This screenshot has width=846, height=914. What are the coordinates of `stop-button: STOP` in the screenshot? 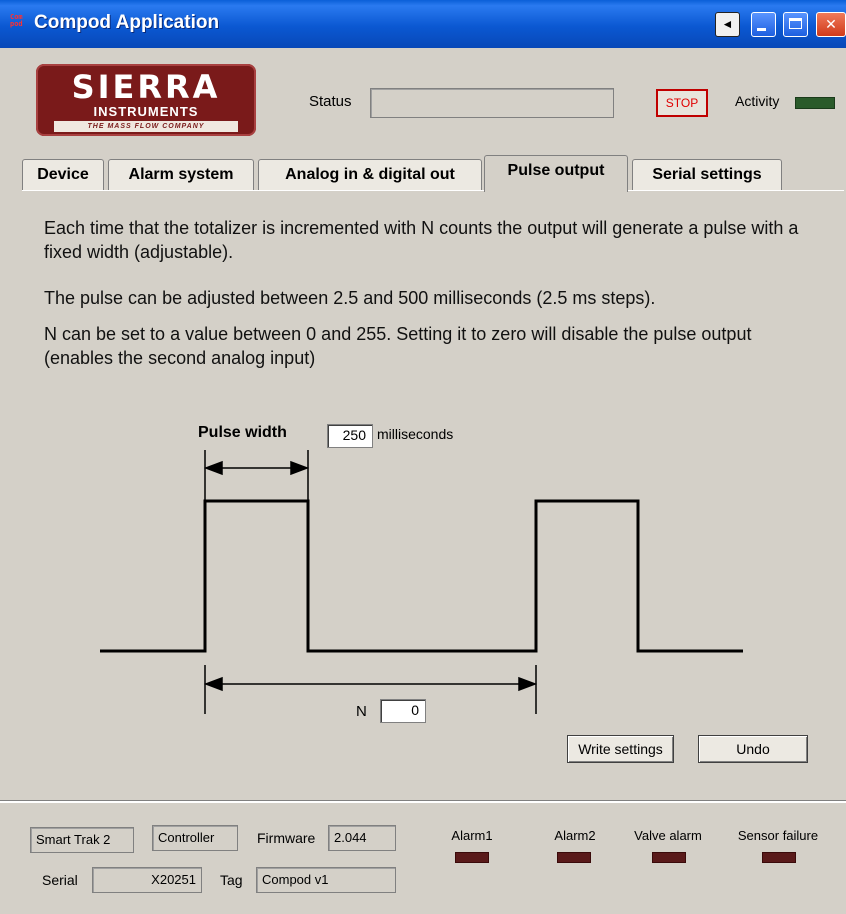 It's located at (682, 103).